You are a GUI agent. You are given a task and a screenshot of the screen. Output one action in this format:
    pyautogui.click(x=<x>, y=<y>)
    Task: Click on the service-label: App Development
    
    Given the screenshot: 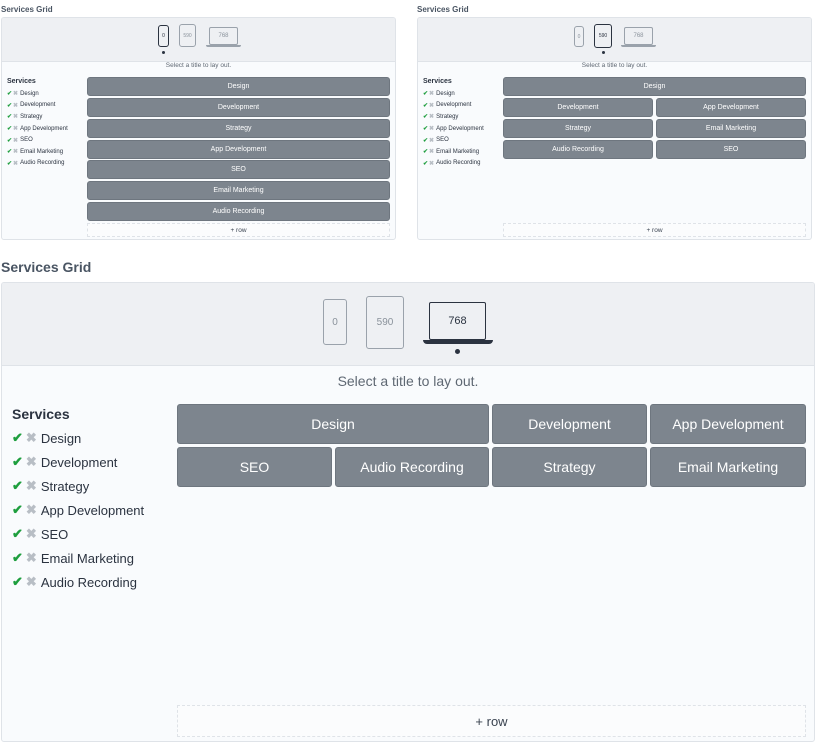 What is the action you would take?
    pyautogui.click(x=92, y=510)
    